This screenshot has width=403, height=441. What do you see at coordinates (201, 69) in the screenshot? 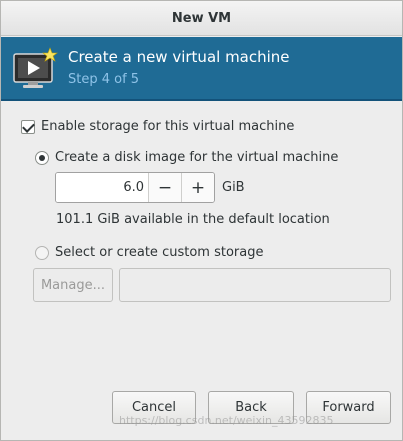
I see `wizard-banner: Create a new virtual machine Step 4 of 5` at bounding box center [201, 69].